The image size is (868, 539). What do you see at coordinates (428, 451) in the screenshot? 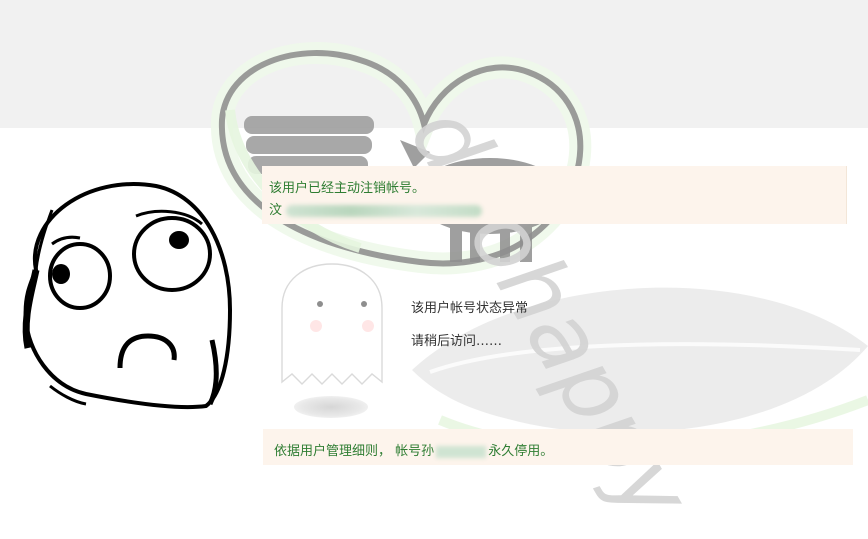
I see `account-partial: 孙` at bounding box center [428, 451].